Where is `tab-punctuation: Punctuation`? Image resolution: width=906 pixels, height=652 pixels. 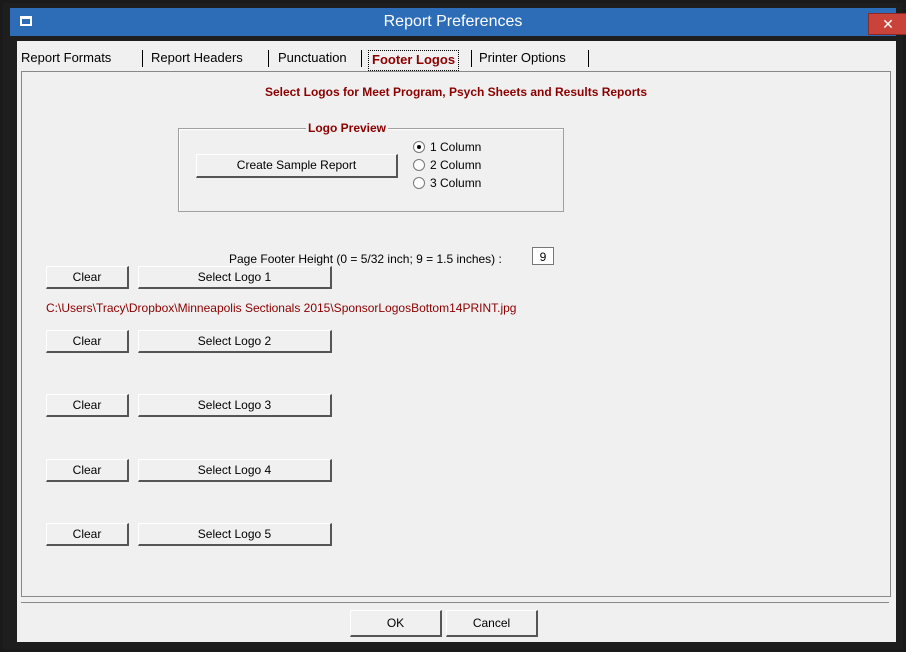 tab-punctuation: Punctuation is located at coordinates (312, 59).